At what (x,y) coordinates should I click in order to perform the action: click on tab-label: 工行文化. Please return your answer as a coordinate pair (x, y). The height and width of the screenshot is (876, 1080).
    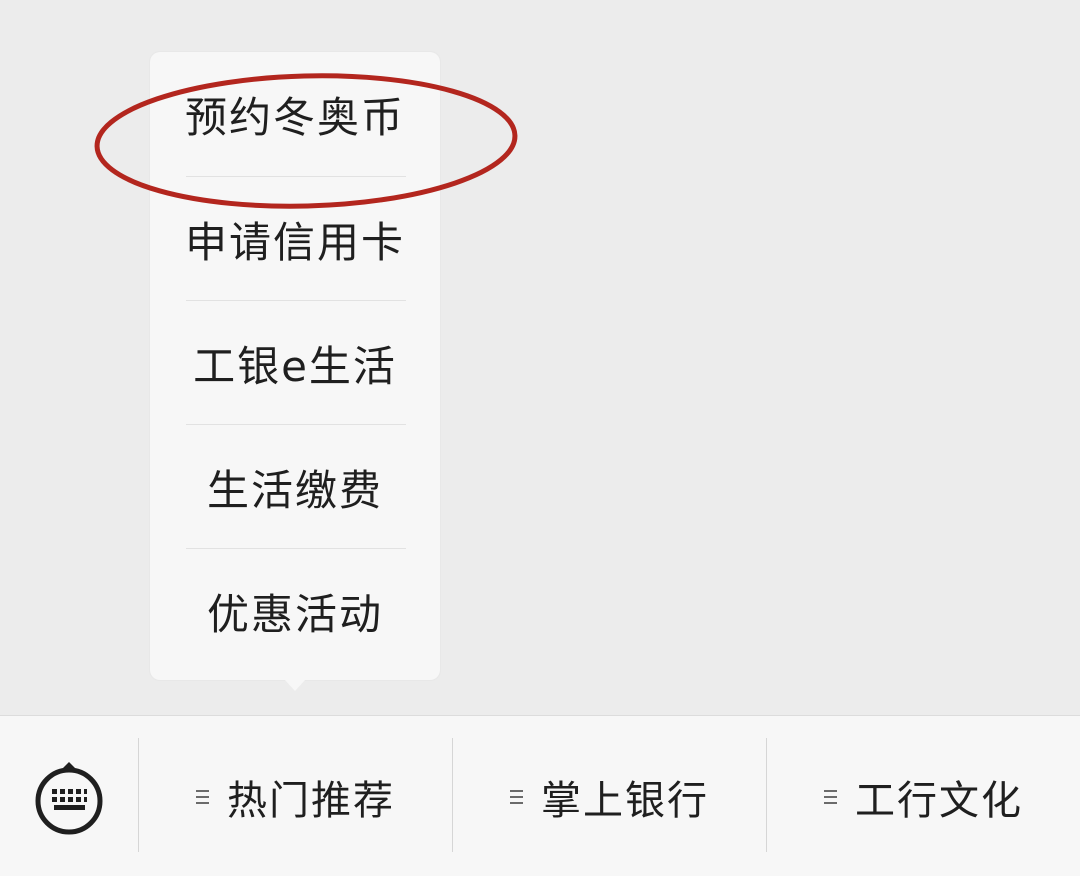
    Looking at the image, I should click on (939, 800).